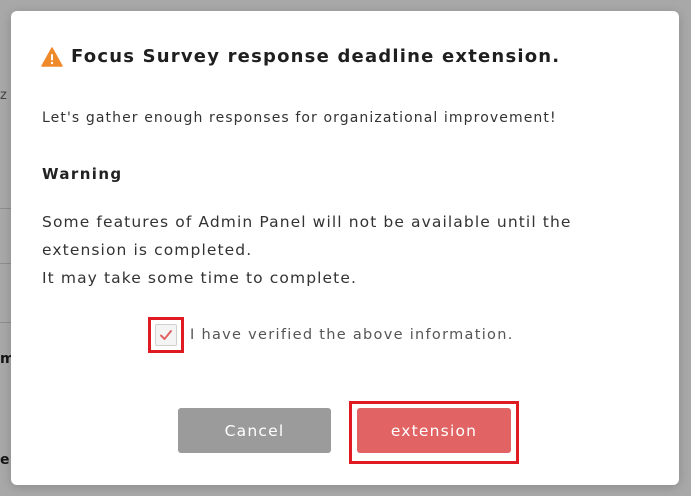  Describe the element at coordinates (52, 56) in the screenshot. I see `warning-triangle-icon` at that location.